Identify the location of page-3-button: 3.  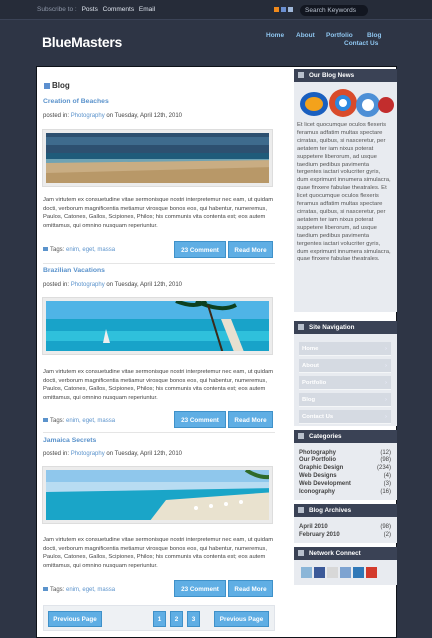
(193, 619).